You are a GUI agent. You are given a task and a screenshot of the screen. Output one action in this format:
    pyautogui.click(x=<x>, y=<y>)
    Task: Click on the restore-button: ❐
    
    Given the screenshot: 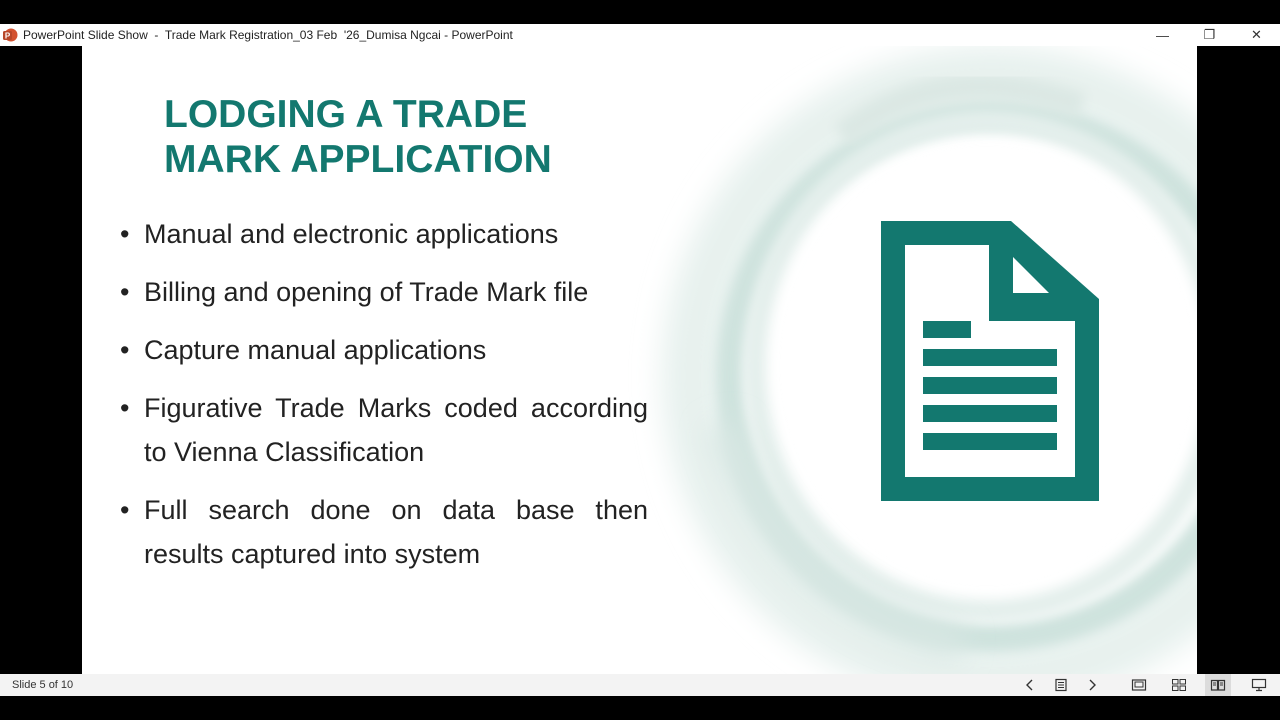 What is the action you would take?
    pyautogui.click(x=1209, y=35)
    